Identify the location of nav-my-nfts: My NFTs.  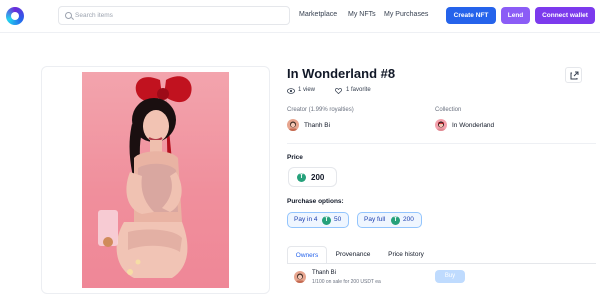
(362, 14).